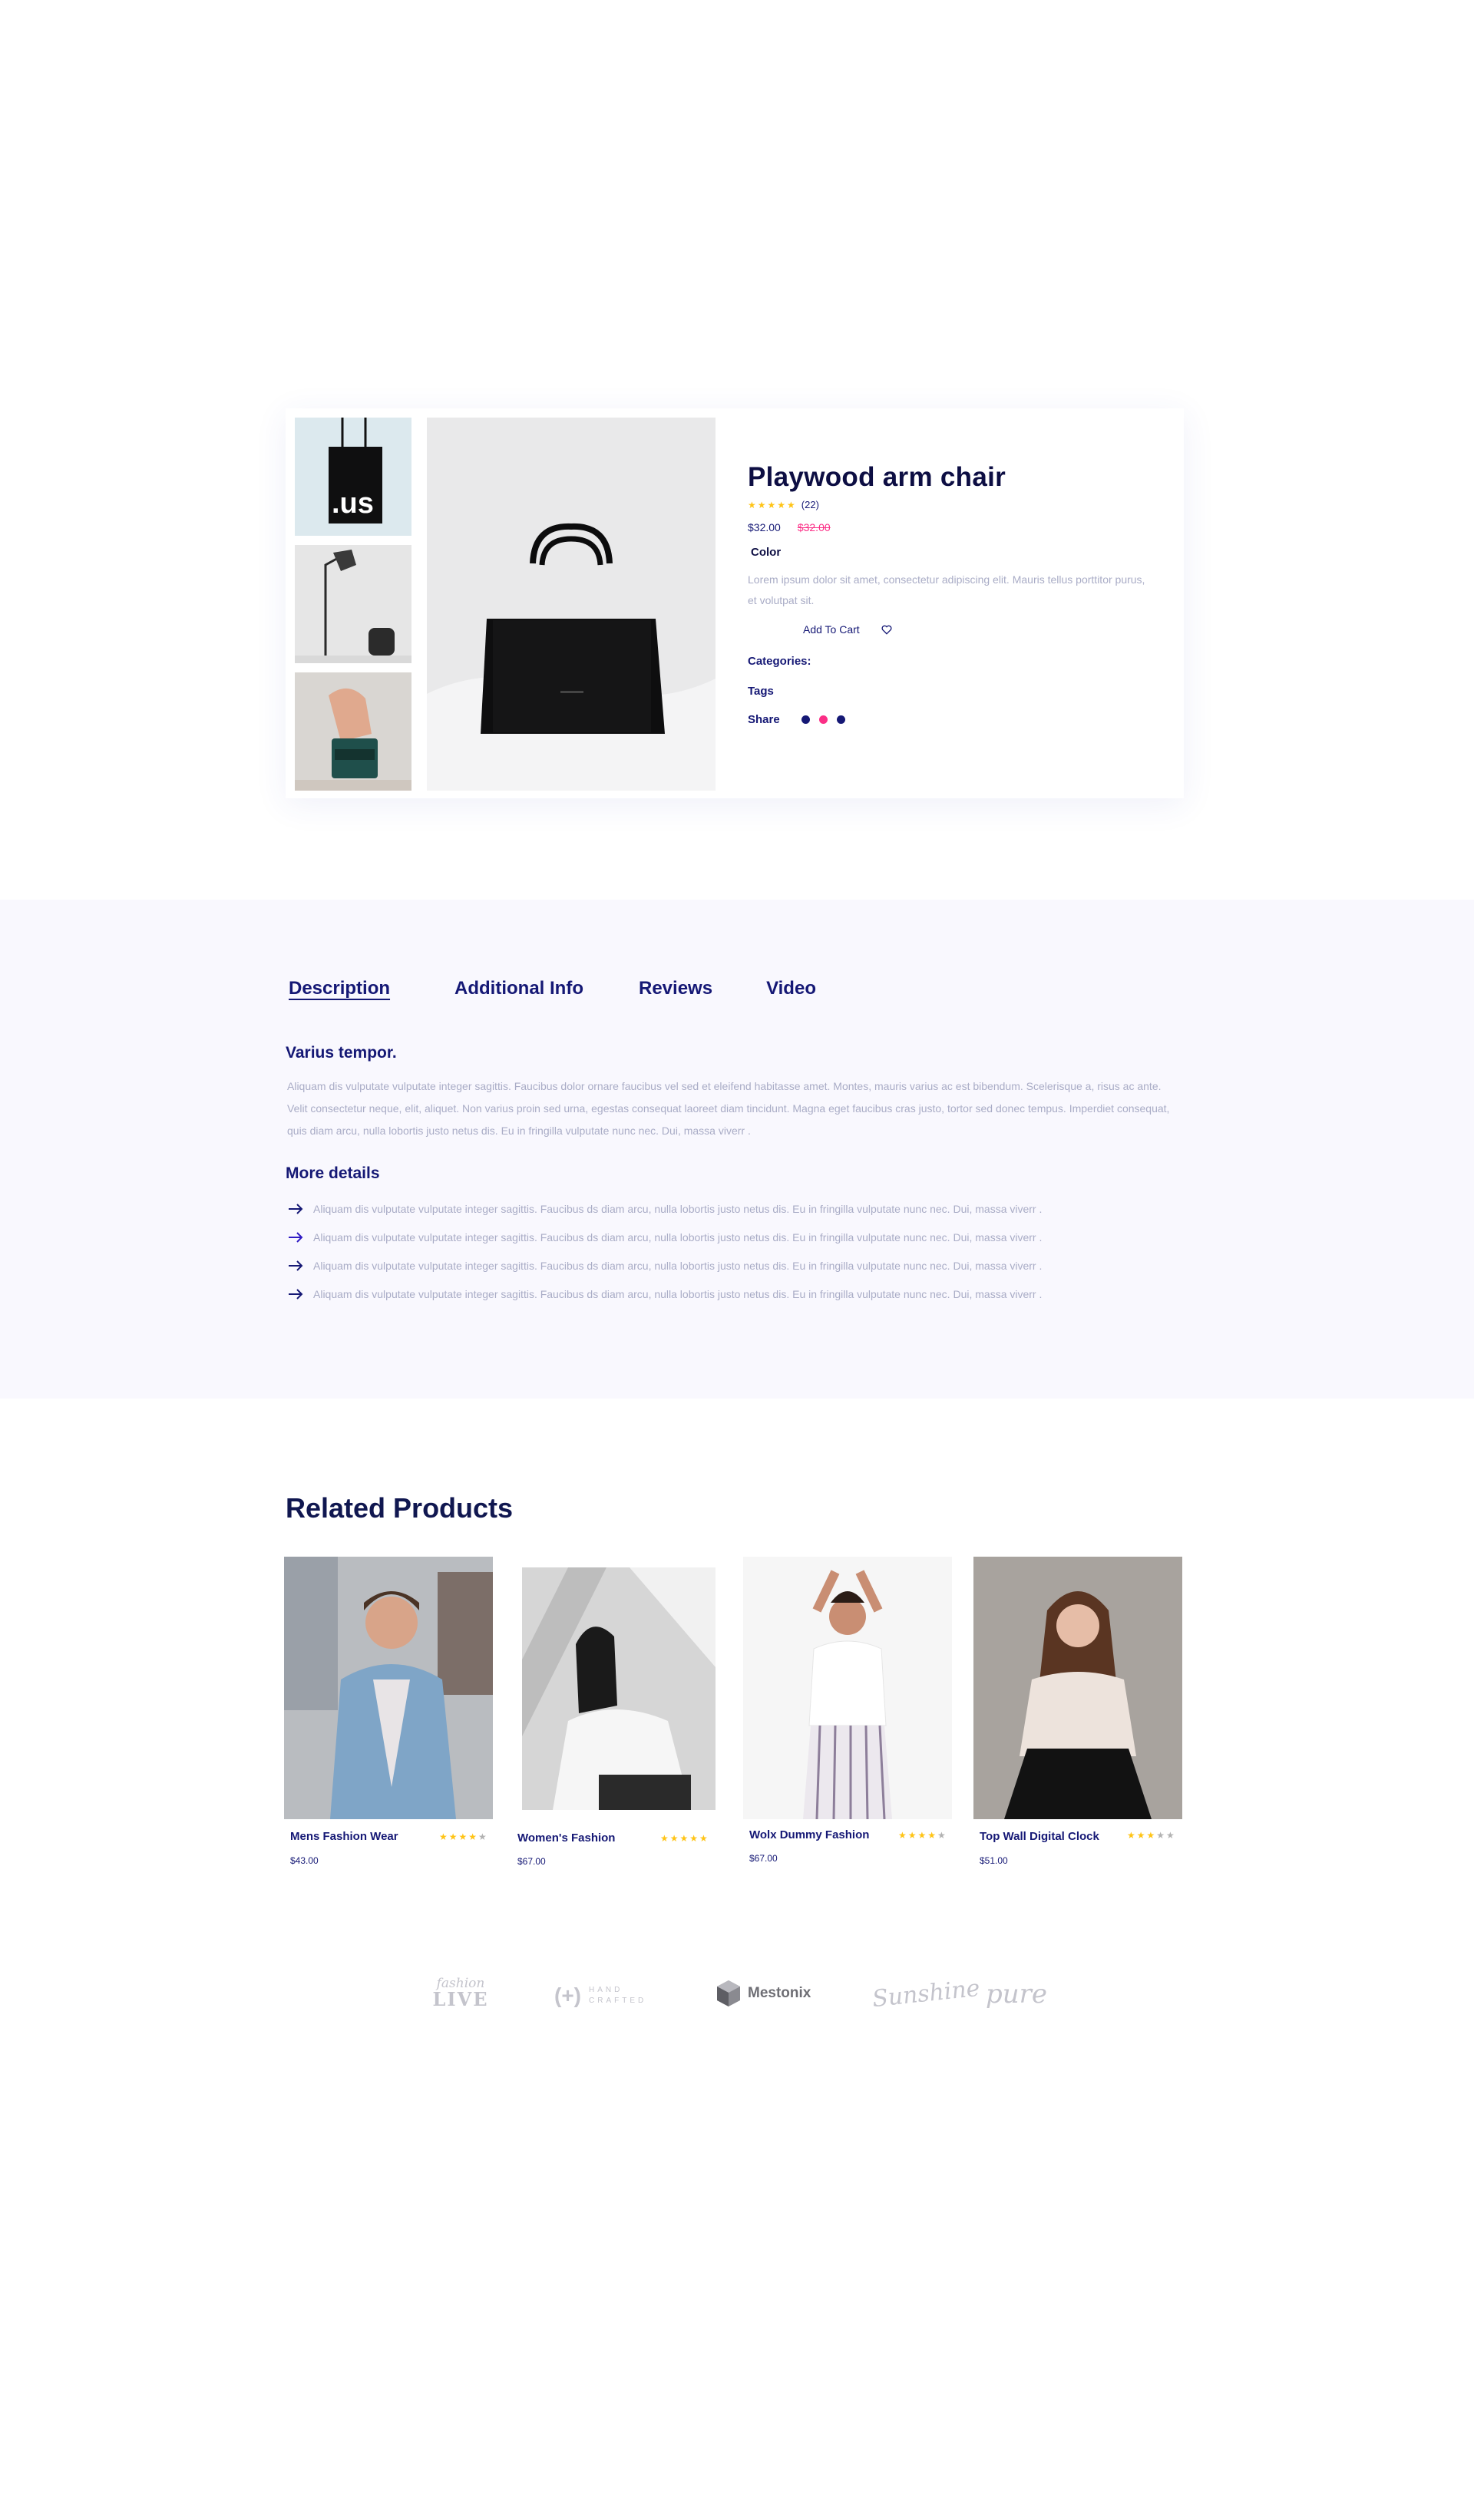 This screenshot has height=2520, width=1474. Describe the element at coordinates (951, 629) in the screenshot. I see `cart-row: Add To Cart` at that location.